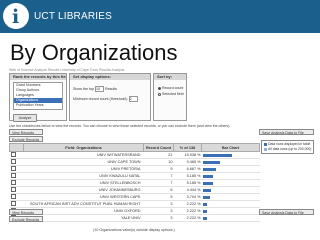 Image resolution: width=320 pixels, height=240 pixels. What do you see at coordinates (170, 88) in the screenshot?
I see `sort-record-count-option: Record count` at bounding box center [170, 88].